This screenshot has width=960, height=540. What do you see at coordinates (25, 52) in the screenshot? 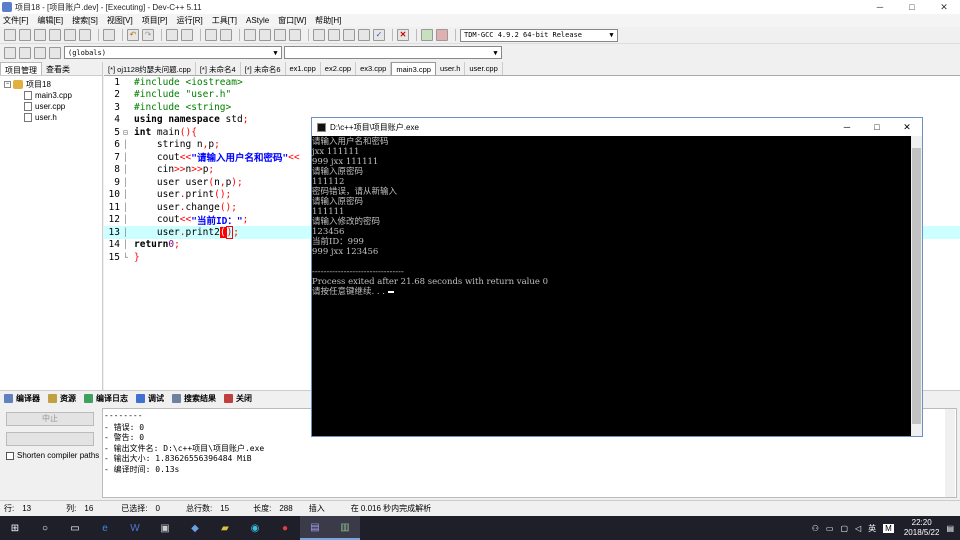
I see `indent-icon` at bounding box center [25, 52].